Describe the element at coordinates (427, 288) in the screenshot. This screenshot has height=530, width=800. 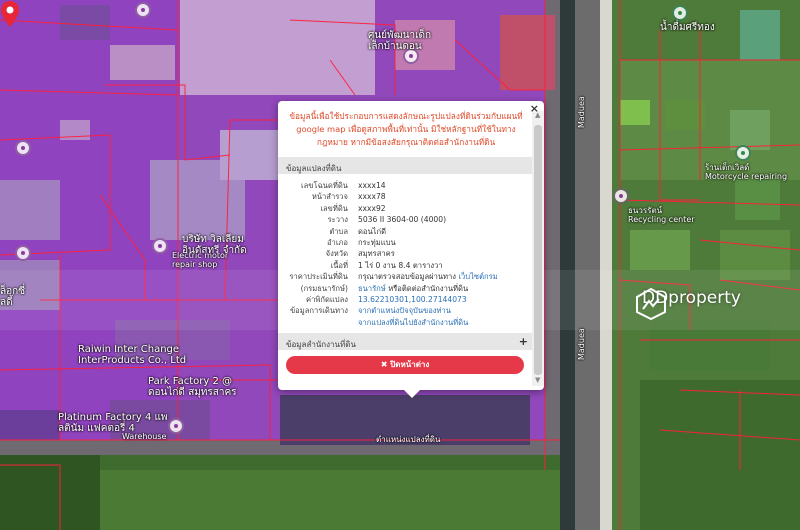
I see `appraisal-text: หรือติดต่อสำนักงานที่ดิน` at that location.